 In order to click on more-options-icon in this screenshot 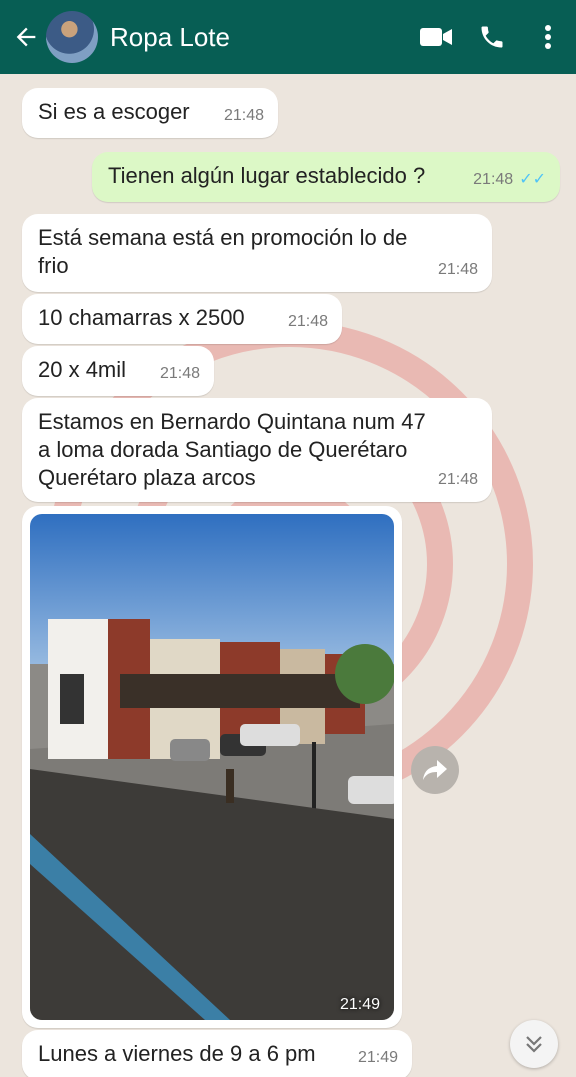, I will do `click(548, 37)`.